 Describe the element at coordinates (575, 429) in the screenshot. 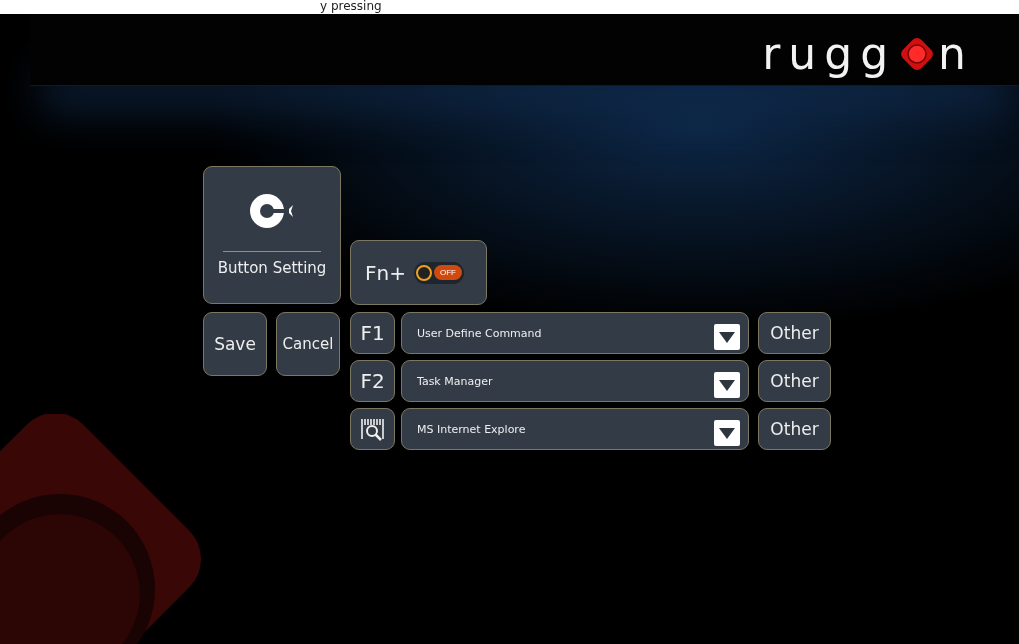

I see `command-dropdown: MS Internet Explore` at that location.